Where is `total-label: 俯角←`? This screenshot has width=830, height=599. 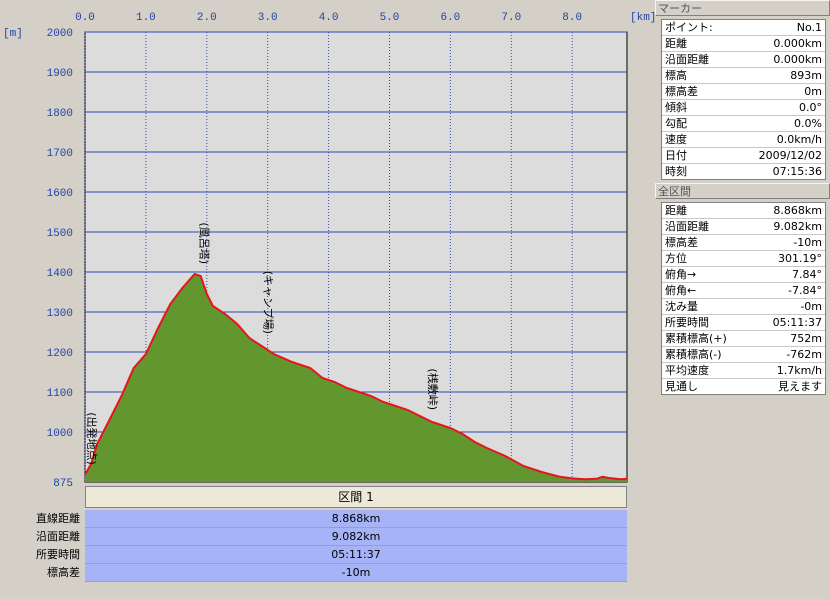
total-label: 俯角← is located at coordinates (681, 290).